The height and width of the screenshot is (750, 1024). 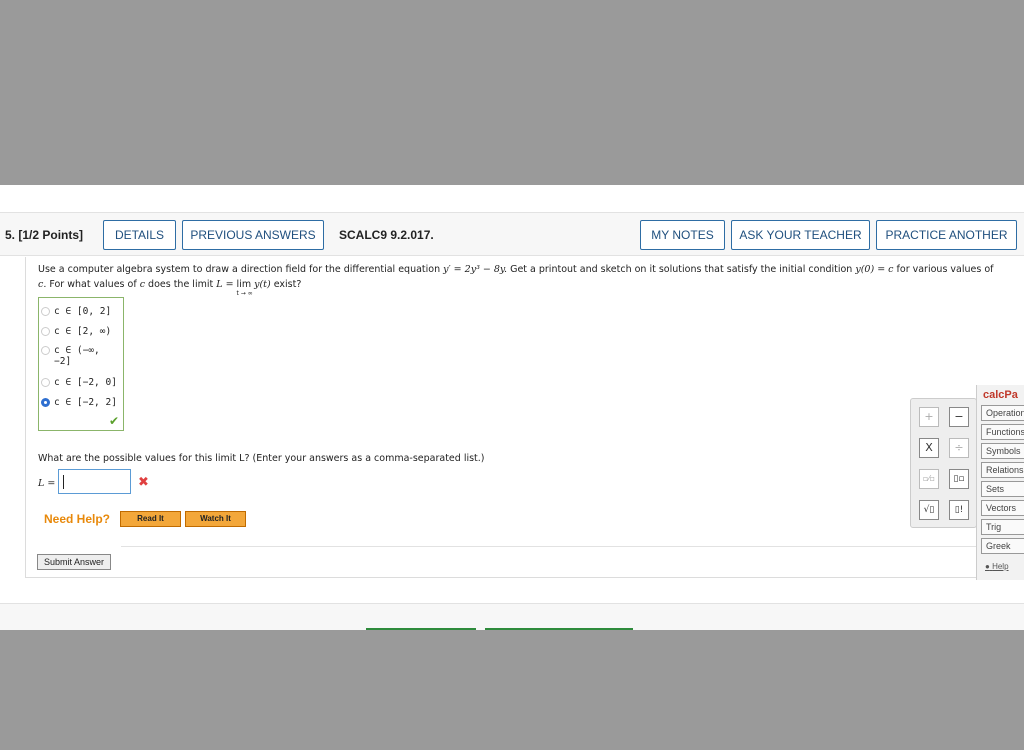 I want to click on details-button: DETAILS, so click(x=139, y=235).